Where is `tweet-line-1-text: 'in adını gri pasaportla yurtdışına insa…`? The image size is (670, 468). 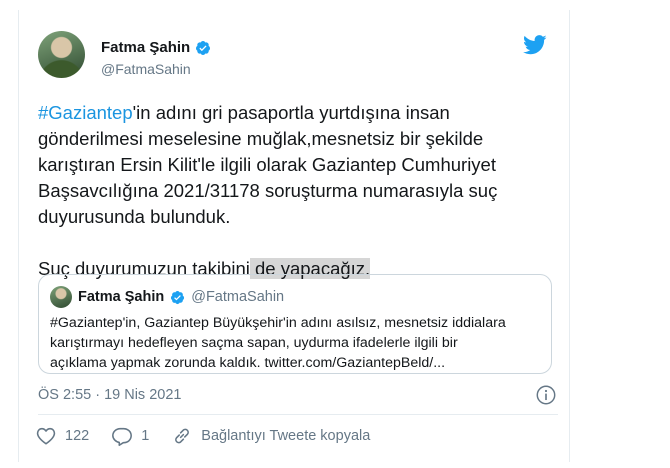
tweet-line-1-text: 'in adını gri pasaportla yurtdışına insa… is located at coordinates (291, 112).